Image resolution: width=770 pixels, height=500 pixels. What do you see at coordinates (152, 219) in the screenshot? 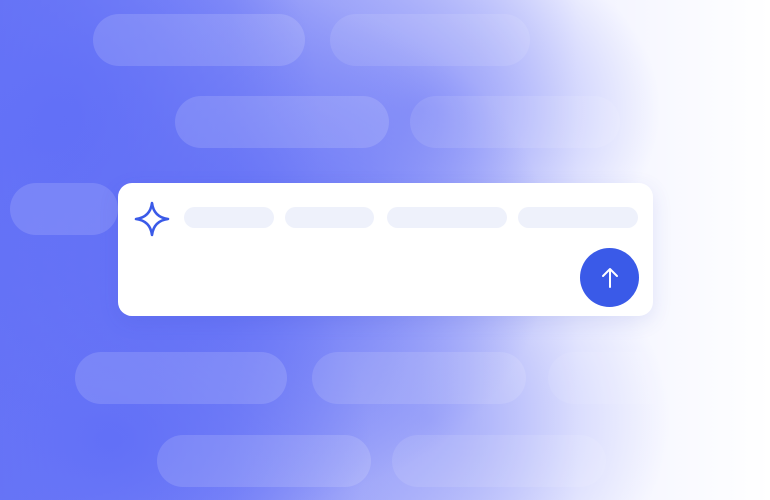
I see `sparkle-icon` at bounding box center [152, 219].